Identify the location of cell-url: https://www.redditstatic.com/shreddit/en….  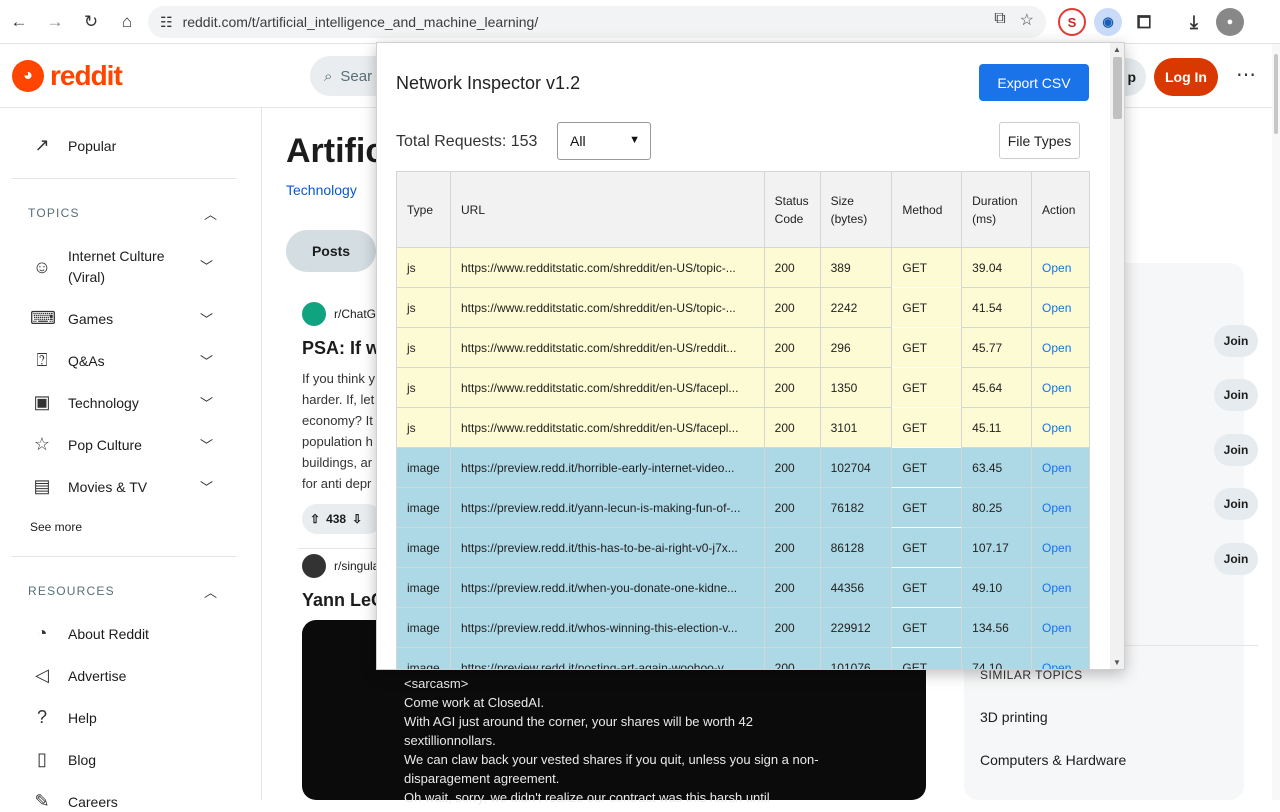
(607, 347).